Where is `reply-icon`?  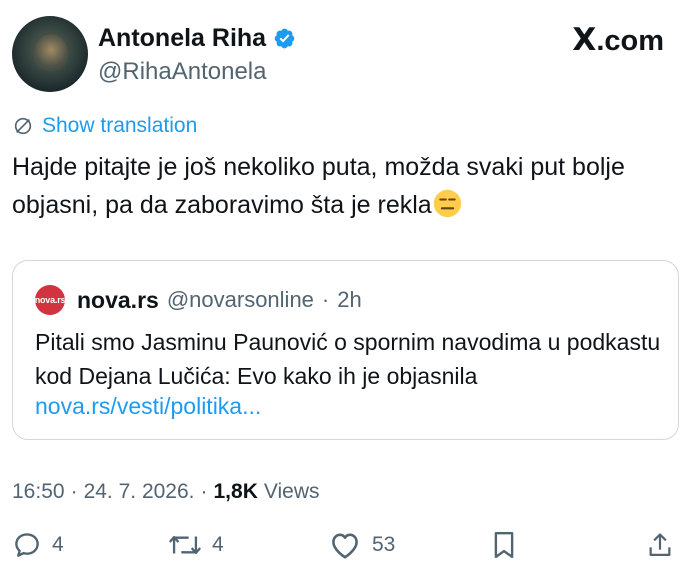
reply-icon is located at coordinates (27, 545).